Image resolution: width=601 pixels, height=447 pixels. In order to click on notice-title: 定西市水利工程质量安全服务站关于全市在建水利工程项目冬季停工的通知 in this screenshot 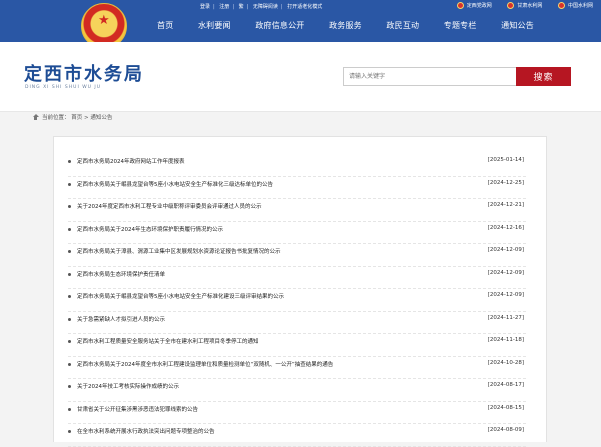, I will do `click(272, 341)`.